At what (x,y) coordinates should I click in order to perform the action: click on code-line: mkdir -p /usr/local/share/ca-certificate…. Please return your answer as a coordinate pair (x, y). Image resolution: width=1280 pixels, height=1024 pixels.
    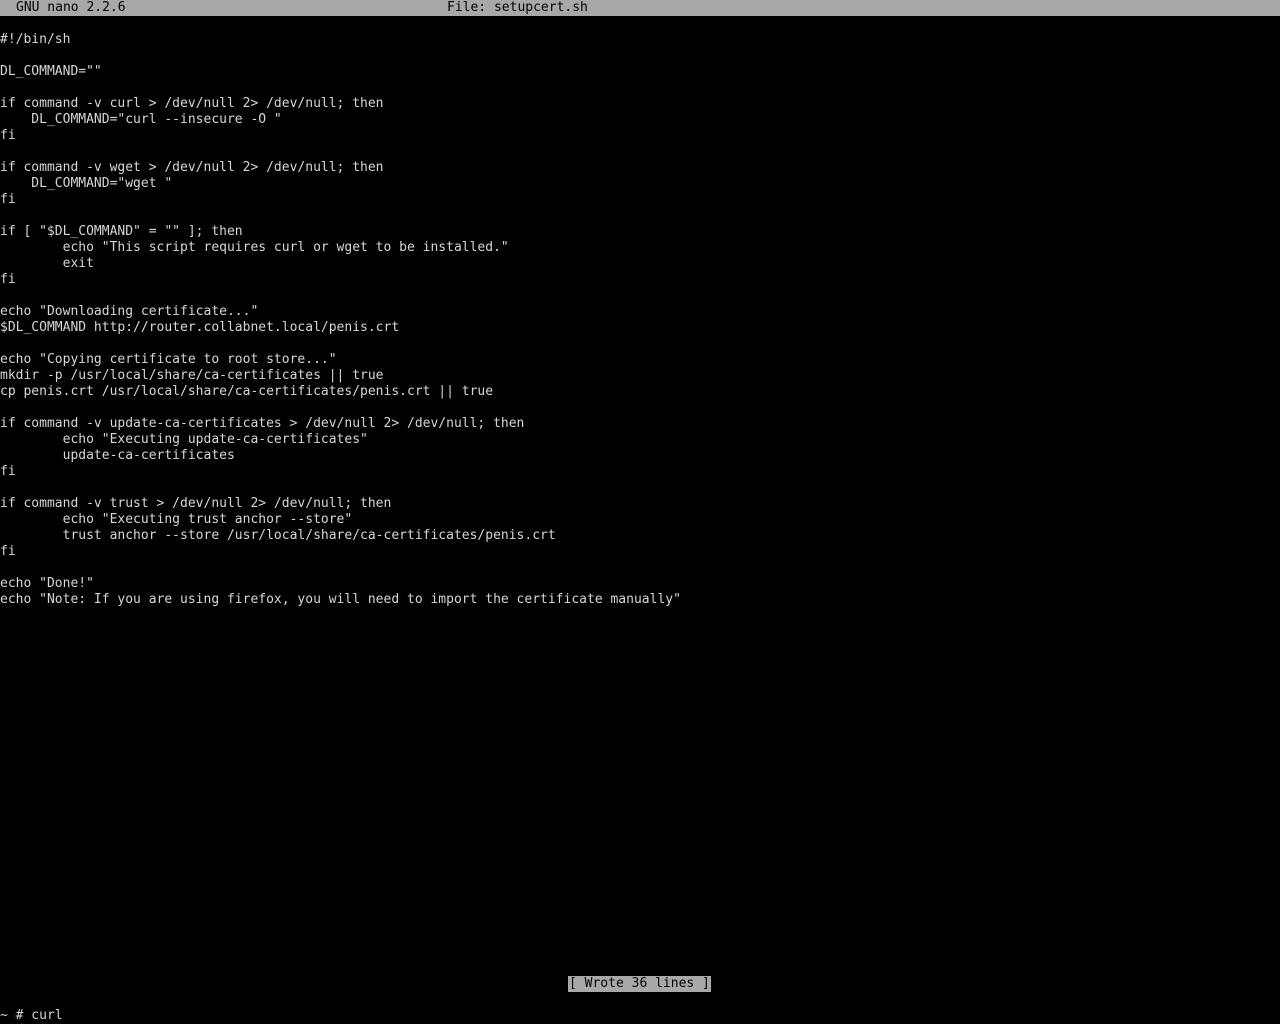
    Looking at the image, I should click on (192, 375).